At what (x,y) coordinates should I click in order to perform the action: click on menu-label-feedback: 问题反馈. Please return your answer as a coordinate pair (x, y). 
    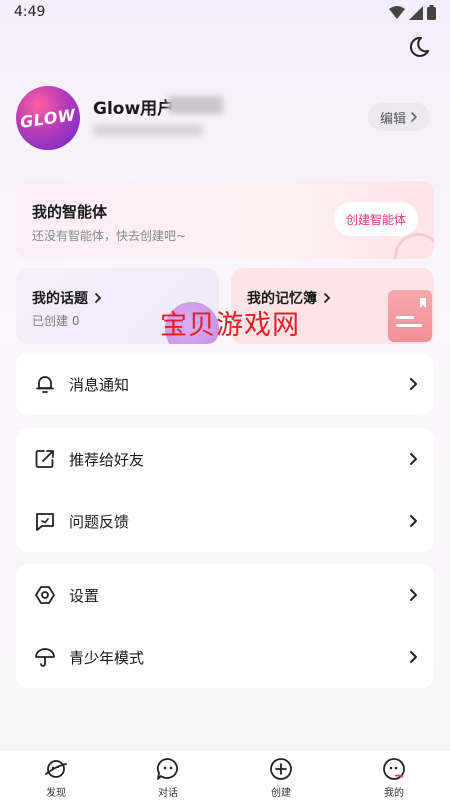
    Looking at the image, I should click on (99, 521).